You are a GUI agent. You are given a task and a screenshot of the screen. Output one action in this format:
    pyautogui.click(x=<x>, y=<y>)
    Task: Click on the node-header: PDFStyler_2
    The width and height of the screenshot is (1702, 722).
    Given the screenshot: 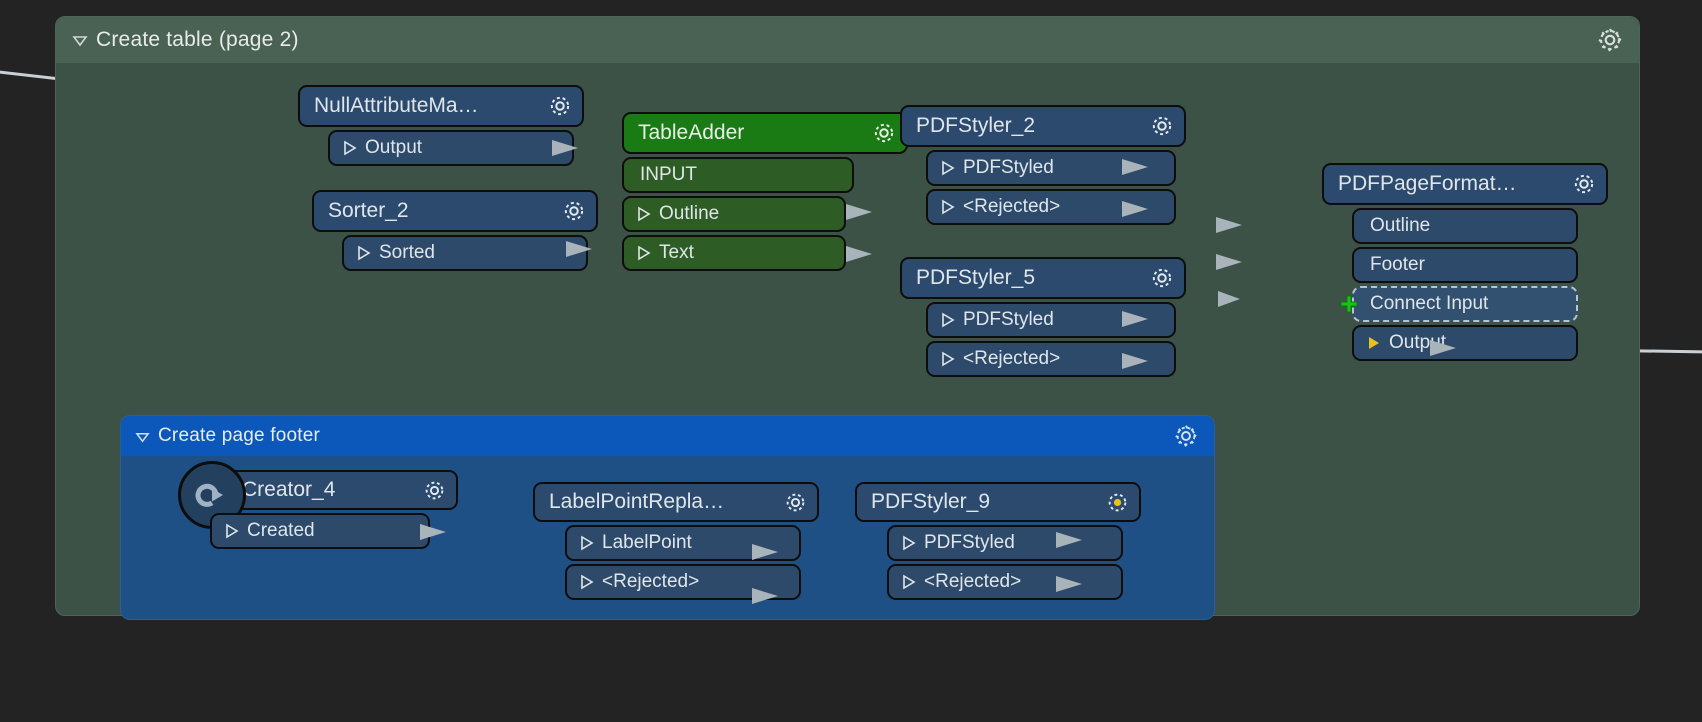 What is the action you would take?
    pyautogui.click(x=1043, y=126)
    